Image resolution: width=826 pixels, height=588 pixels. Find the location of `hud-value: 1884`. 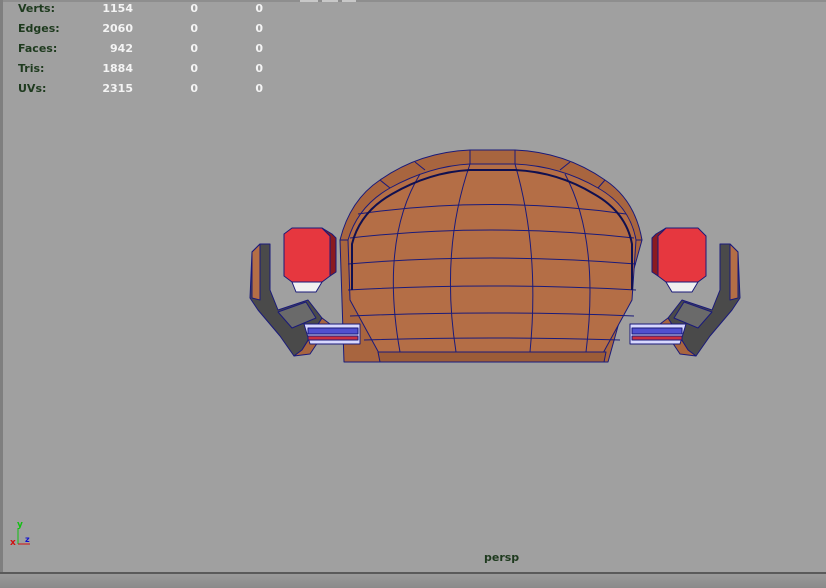

hud-value: 1884 is located at coordinates (117, 68).